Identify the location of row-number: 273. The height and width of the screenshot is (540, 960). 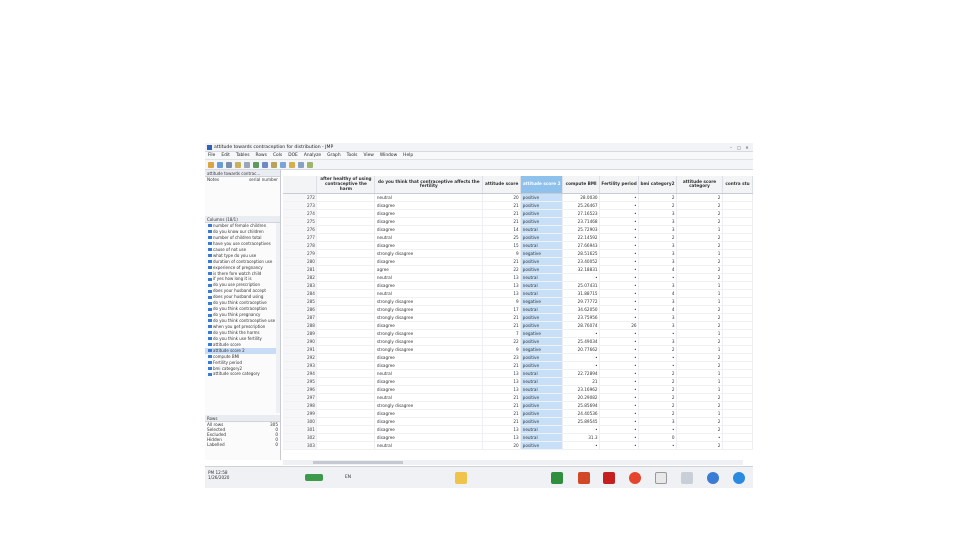
(300, 205).